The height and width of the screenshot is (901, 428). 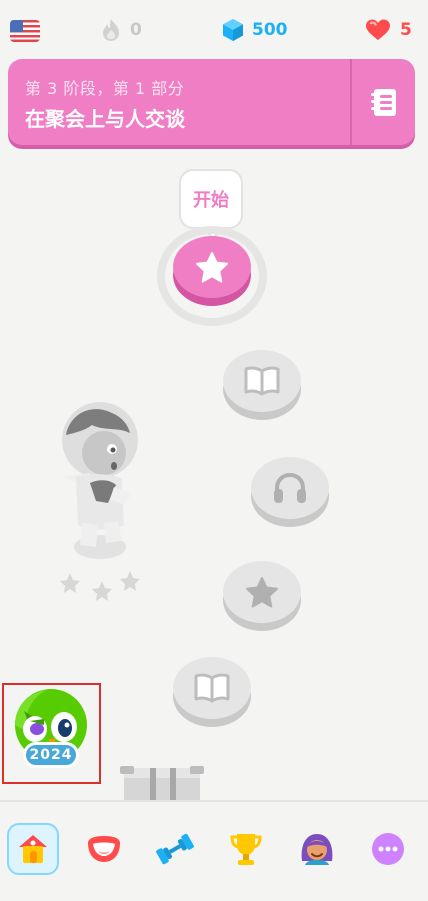 I want to click on bottom-nav, so click(x=214, y=850).